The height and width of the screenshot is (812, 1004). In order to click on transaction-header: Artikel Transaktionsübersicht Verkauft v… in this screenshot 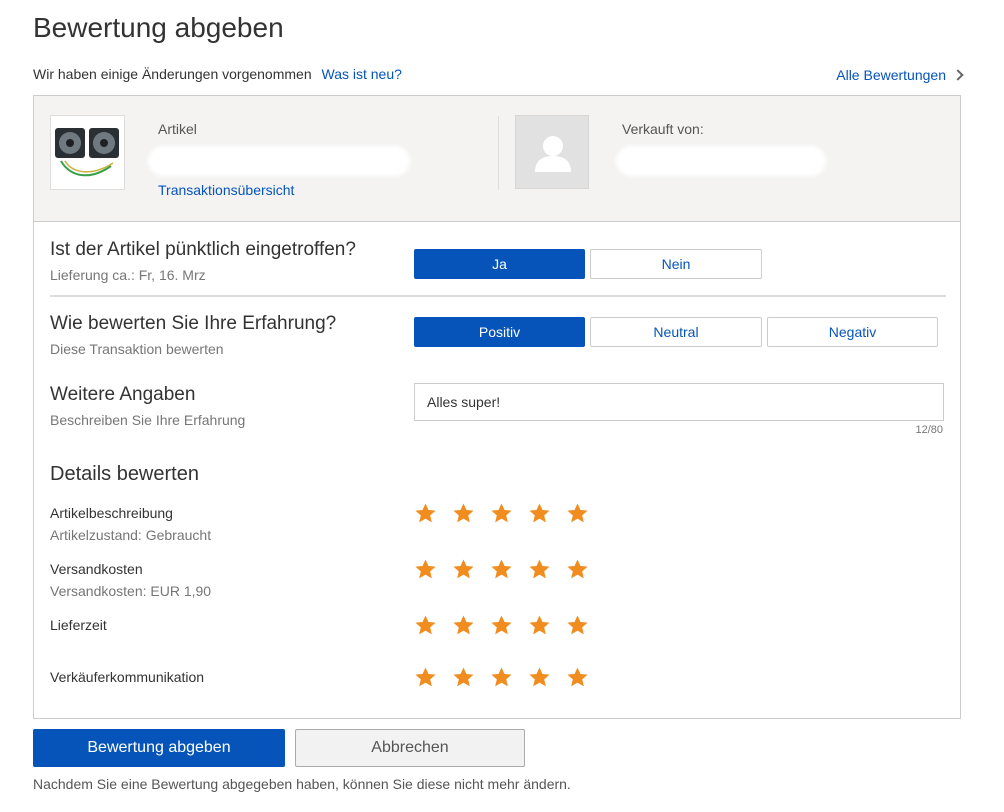, I will do `click(497, 159)`.